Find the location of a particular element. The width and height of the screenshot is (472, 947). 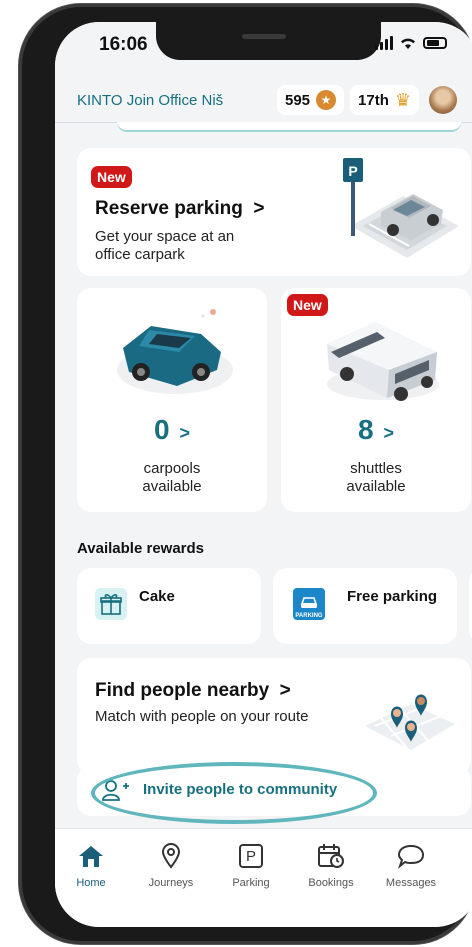

status-icons is located at coordinates (411, 43).